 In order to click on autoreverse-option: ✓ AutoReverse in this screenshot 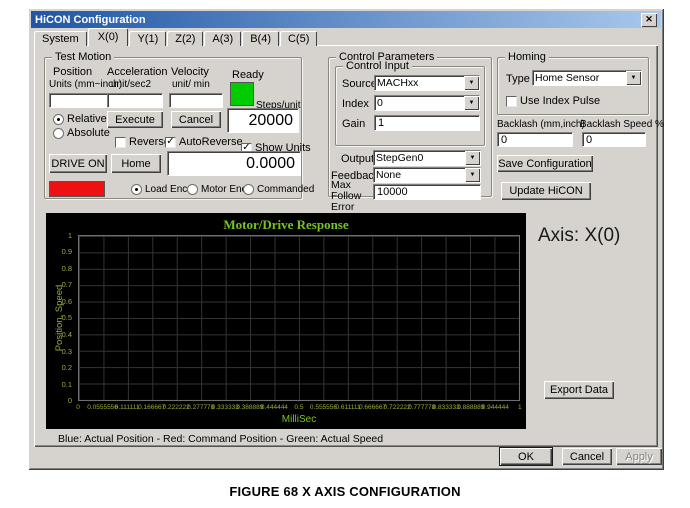, I will do `click(204, 142)`.